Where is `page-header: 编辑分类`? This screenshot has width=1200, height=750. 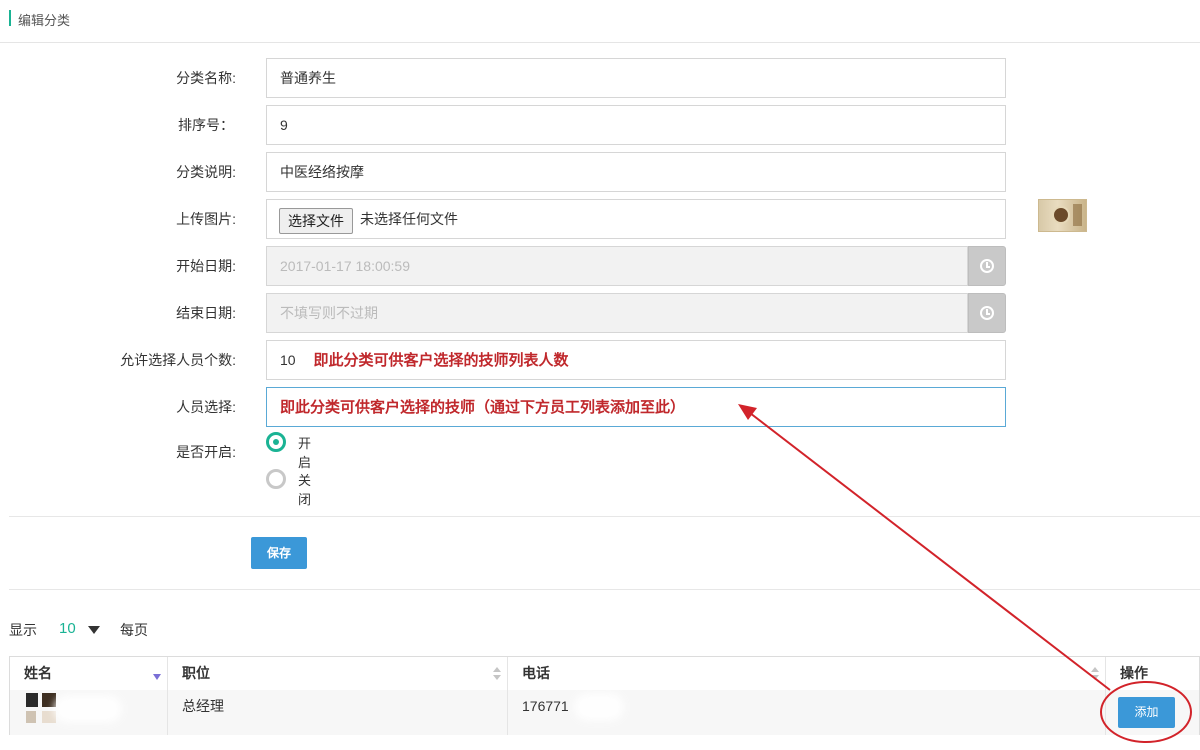
page-header: 编辑分类 is located at coordinates (600, 21).